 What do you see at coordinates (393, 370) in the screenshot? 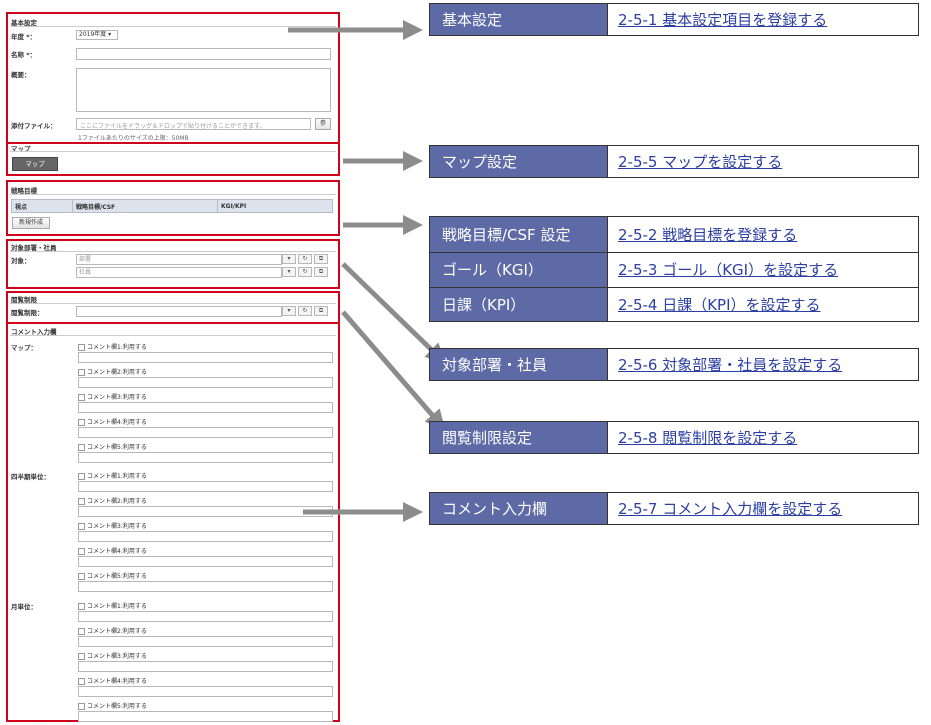
I see `arrow-view` at bounding box center [393, 370].